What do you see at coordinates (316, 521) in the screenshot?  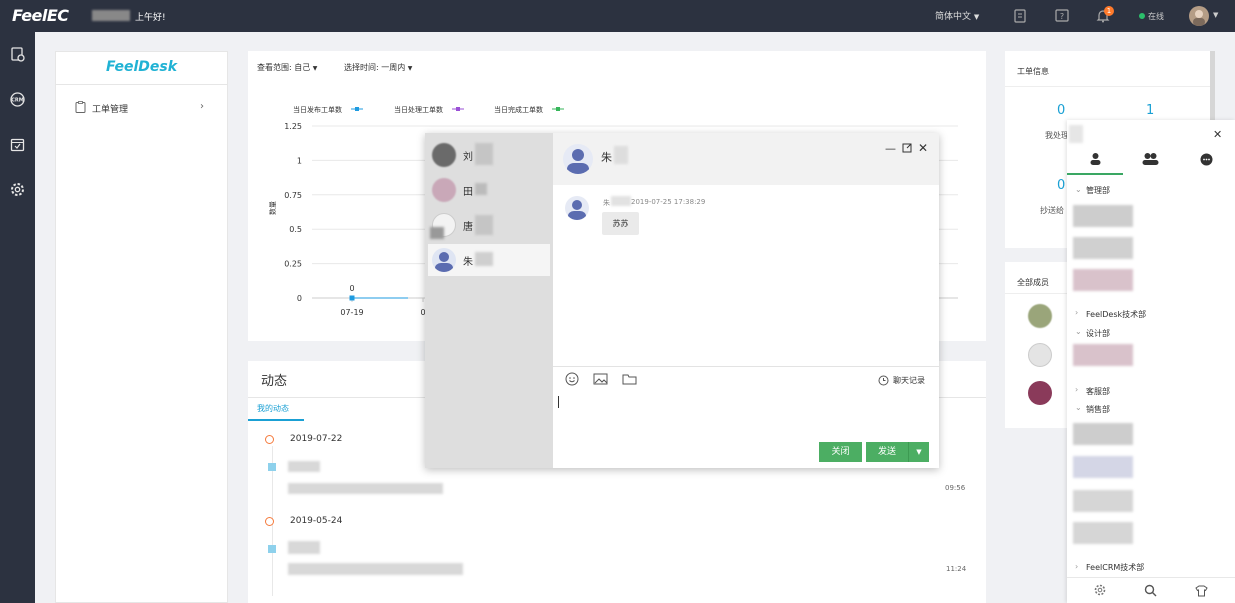 I see `timeline-date: 2019-05-24` at bounding box center [316, 521].